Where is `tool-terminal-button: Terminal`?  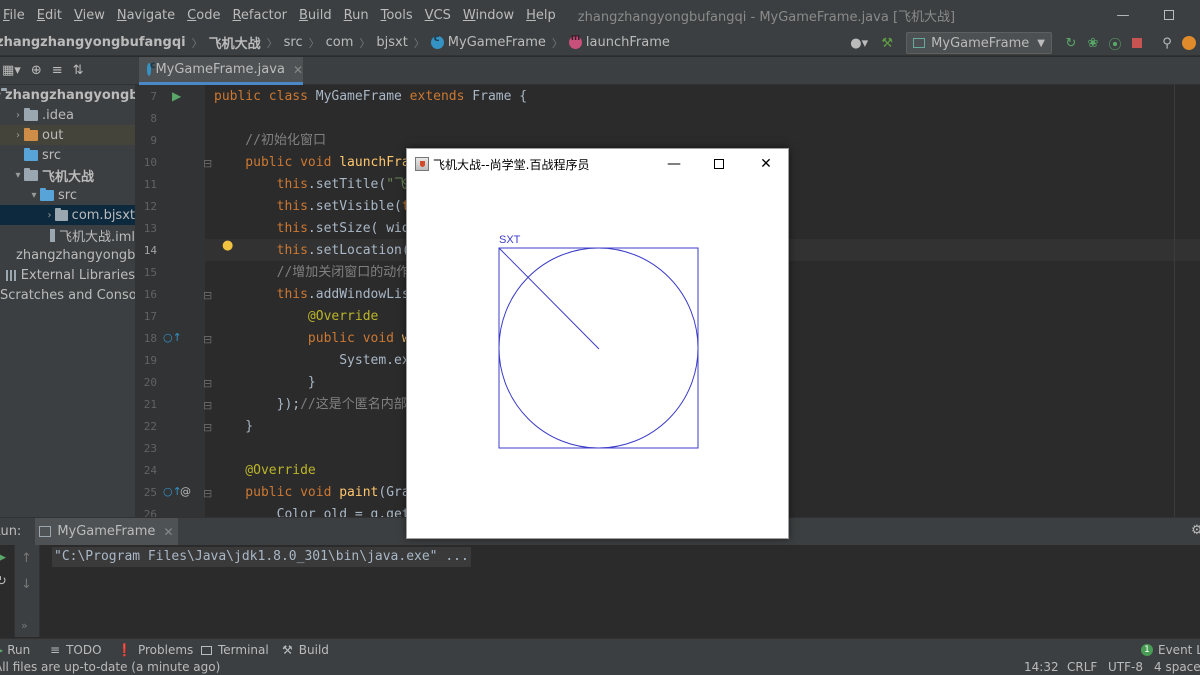 tool-terminal-button: Terminal is located at coordinates (235, 650).